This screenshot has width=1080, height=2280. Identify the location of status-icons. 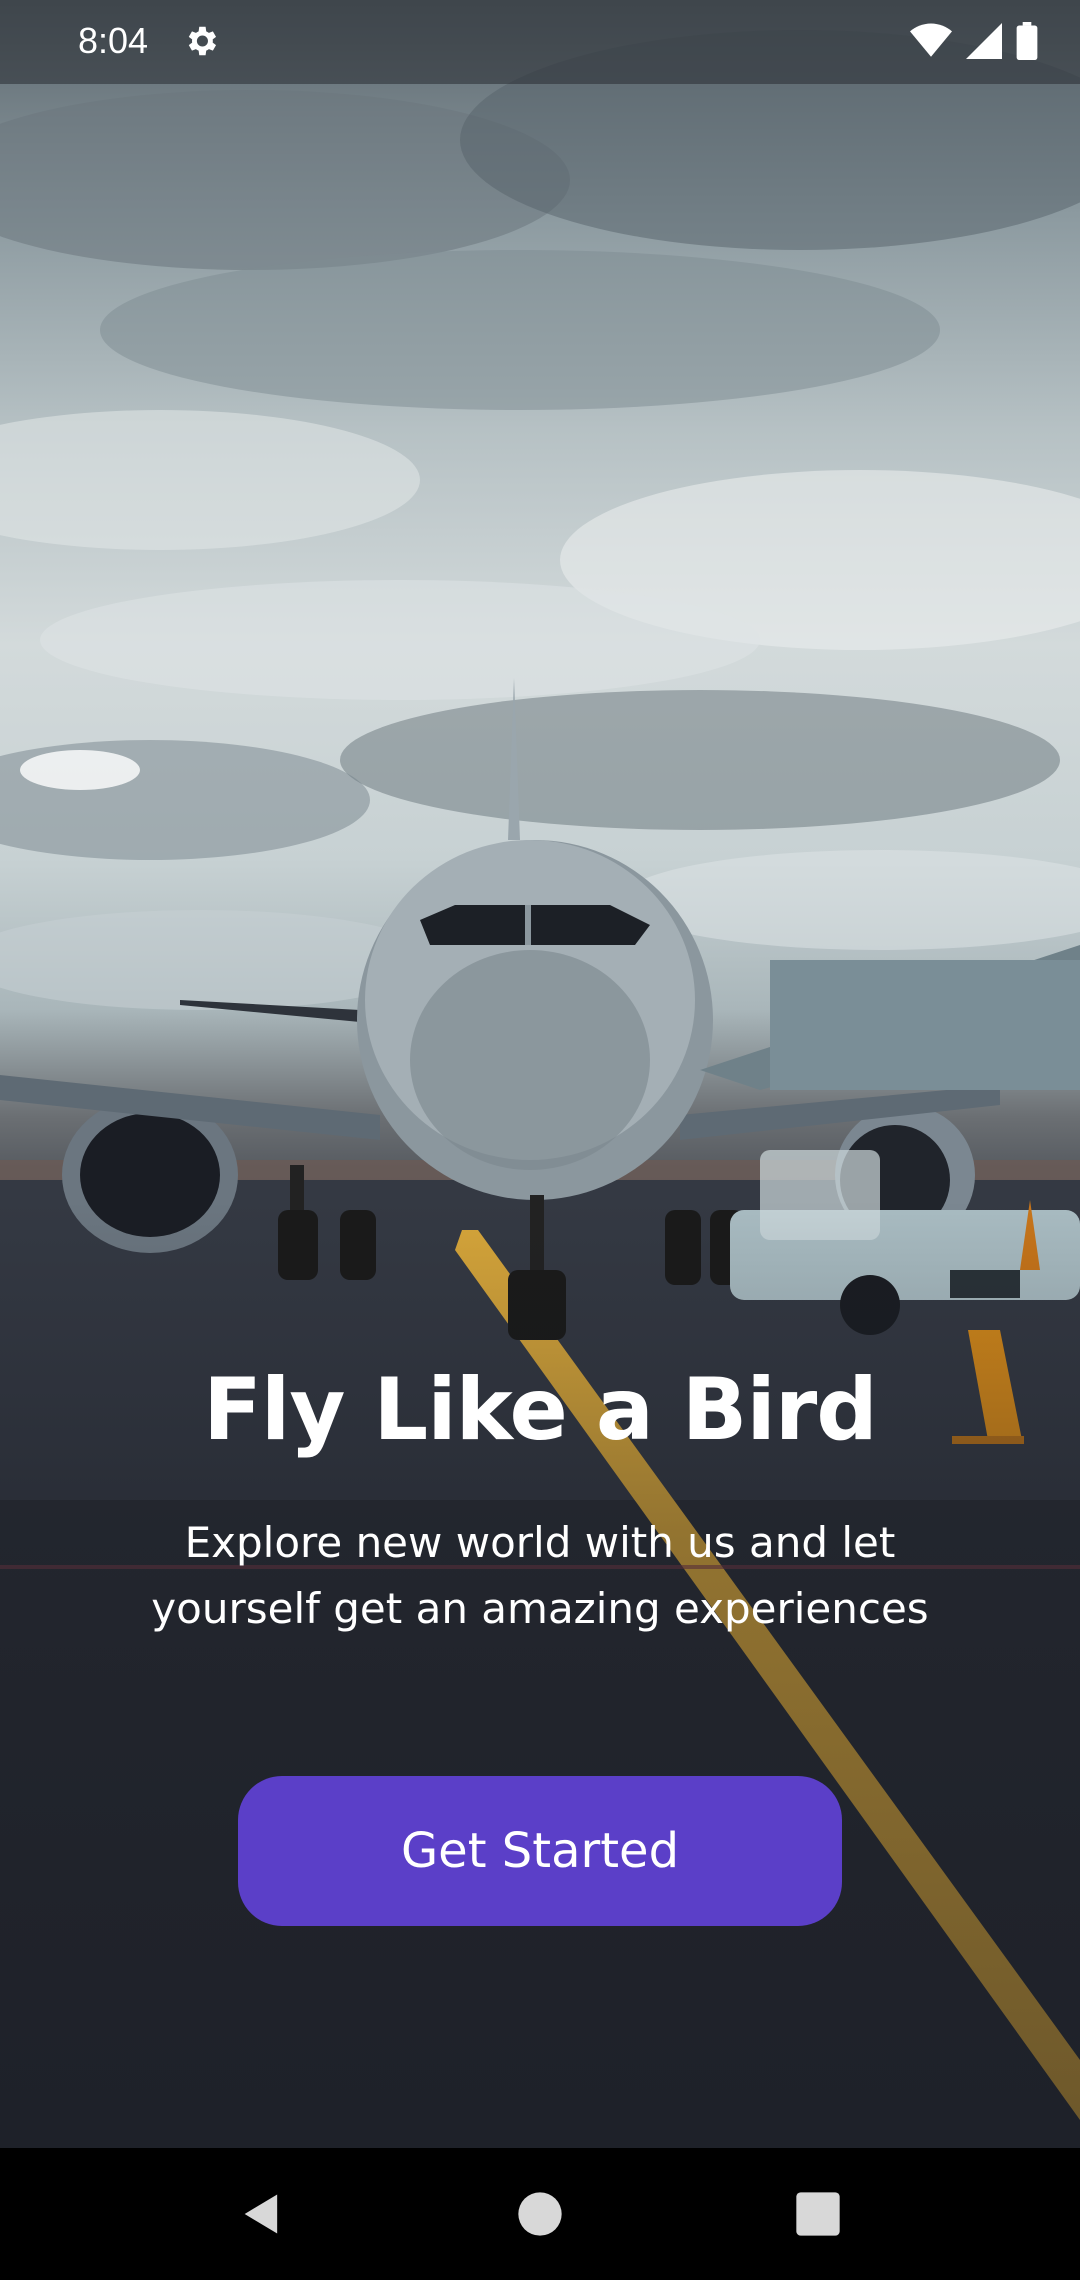
(974, 43).